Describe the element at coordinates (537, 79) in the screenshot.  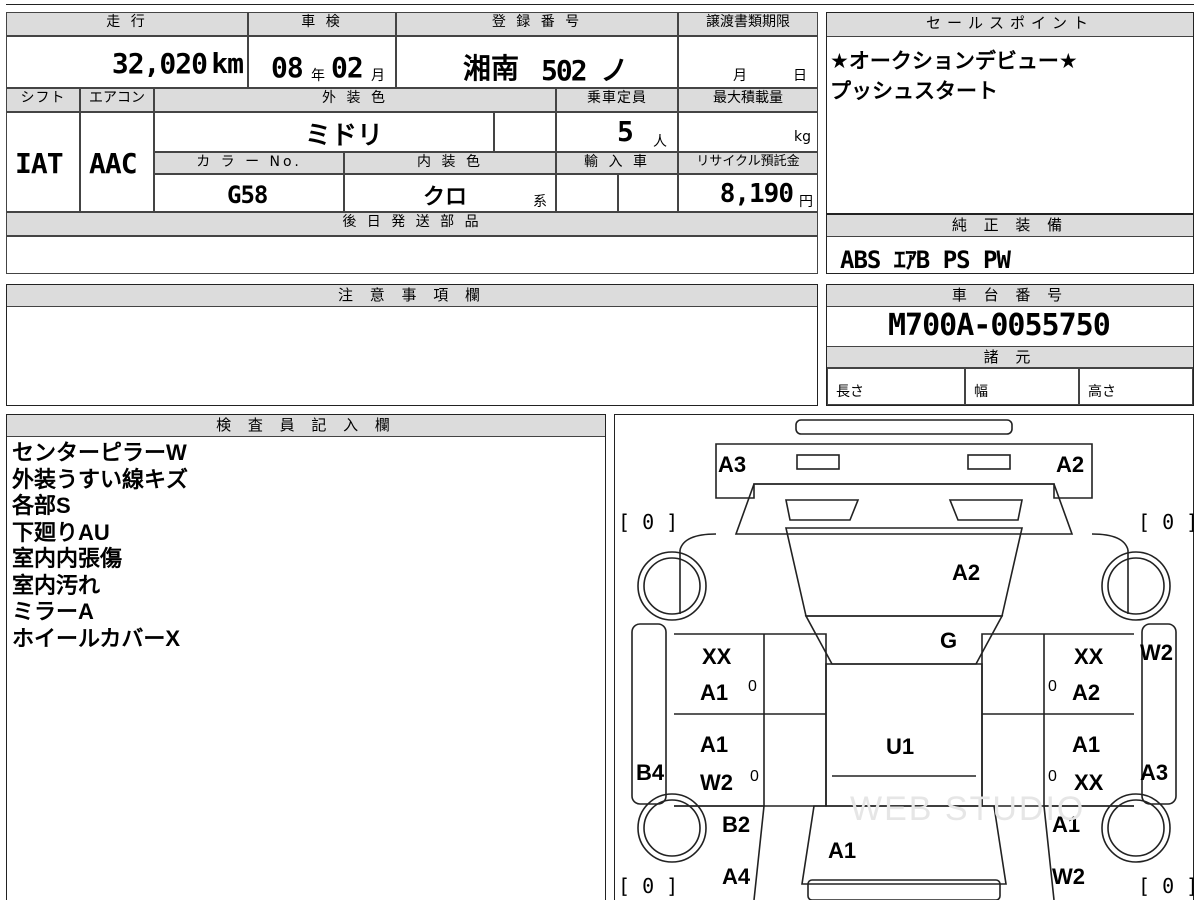
I see `registration-cell: 湘南 502 ノ 8628` at that location.